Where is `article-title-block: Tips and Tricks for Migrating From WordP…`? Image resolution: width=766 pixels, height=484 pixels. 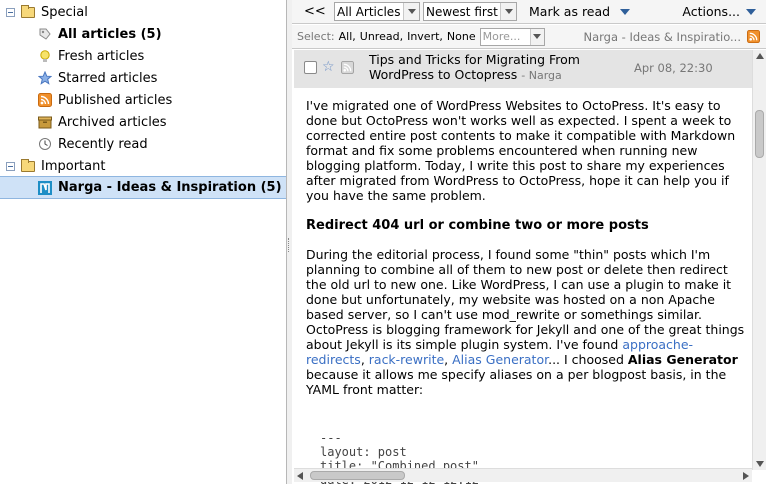
article-title-block: Tips and Tricks for Migrating From WordP… is located at coordinates (494, 67).